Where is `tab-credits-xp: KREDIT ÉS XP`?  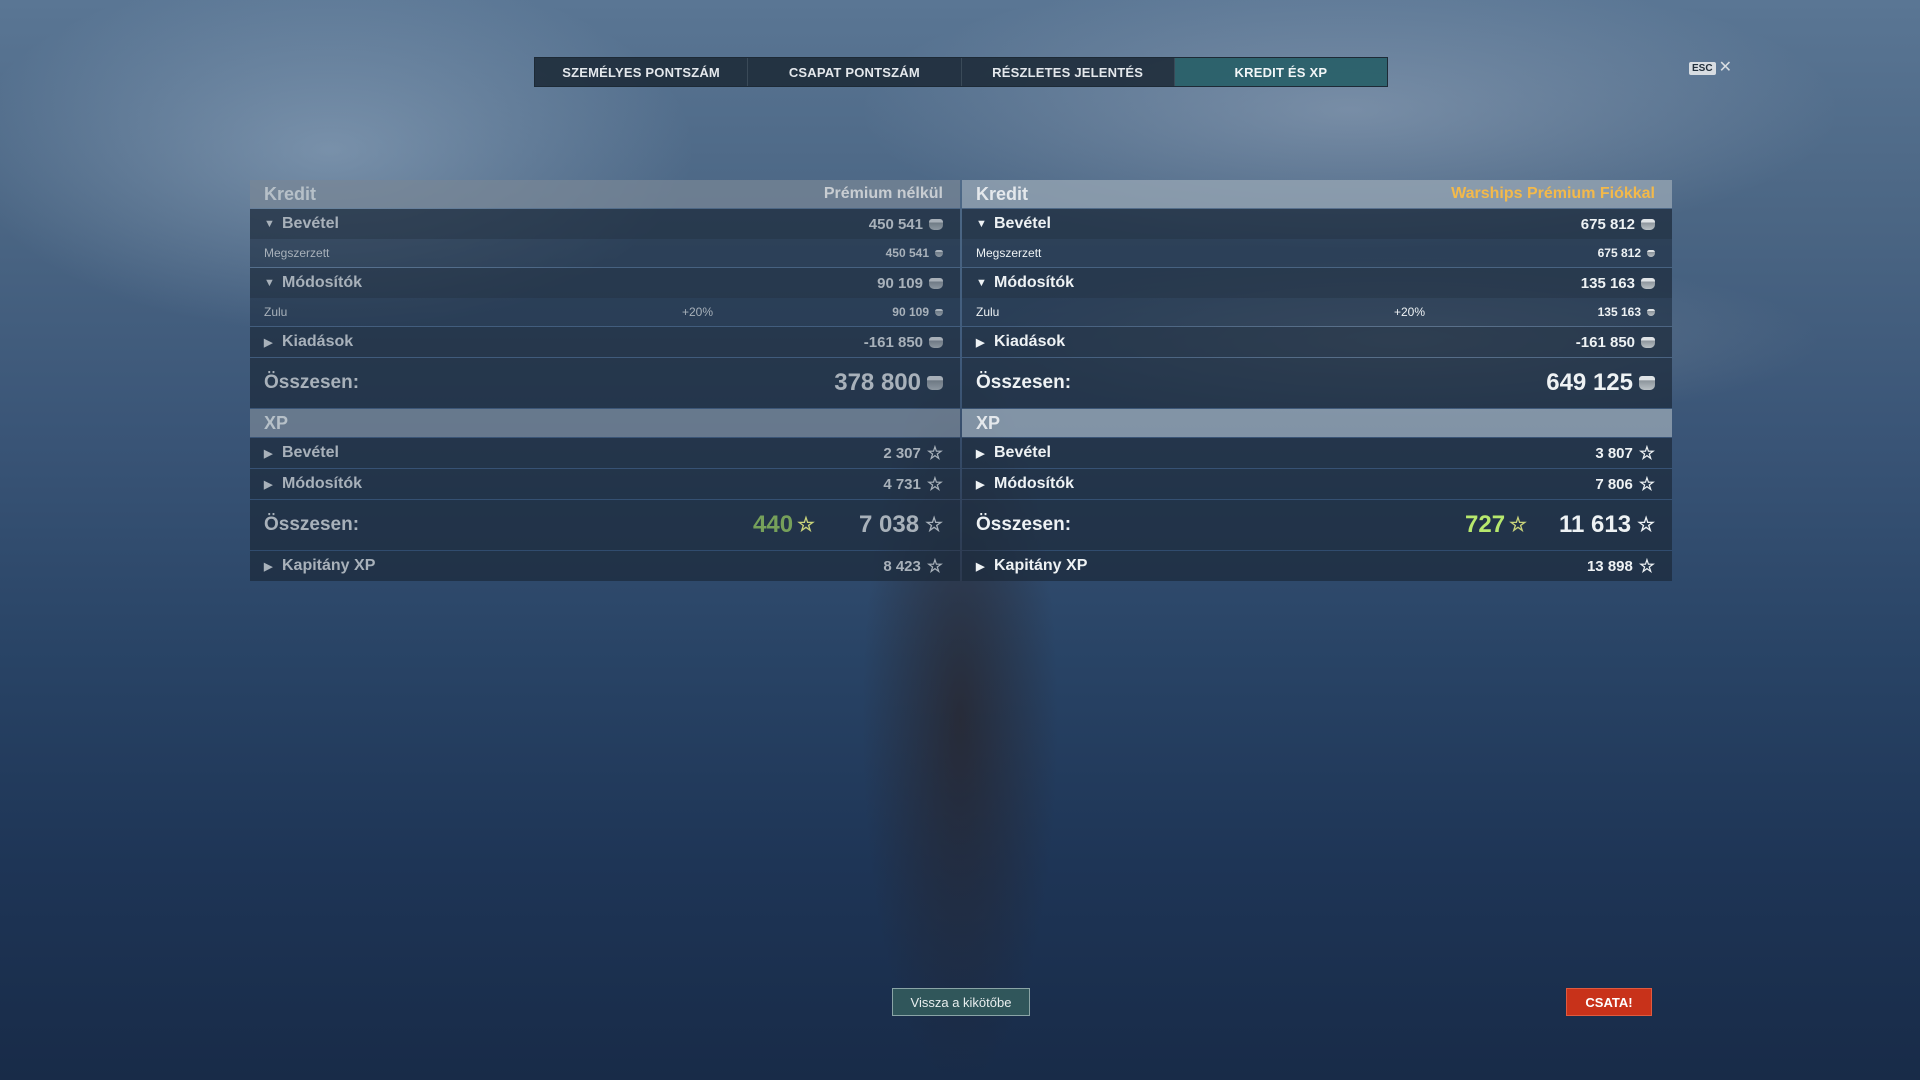 tab-credits-xp: KREDIT ÉS XP is located at coordinates (1280, 72).